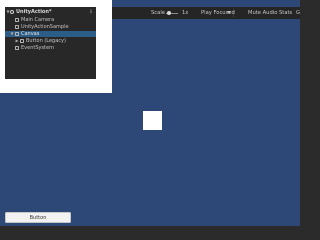 This screenshot has width=320, height=240. I want to click on gizmos-toggle: G, so click(298, 13).